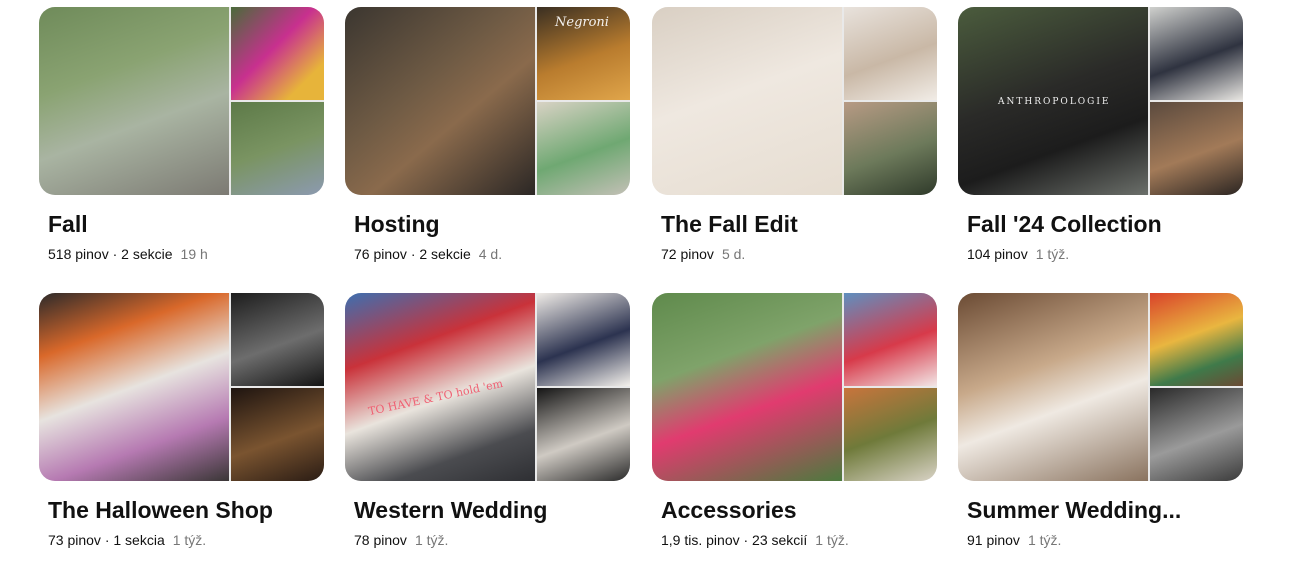 The height and width of the screenshot is (565, 1300). Describe the element at coordinates (436, 397) in the screenshot. I see `image-caption-text: TO HAVE & TO hold 'em` at that location.